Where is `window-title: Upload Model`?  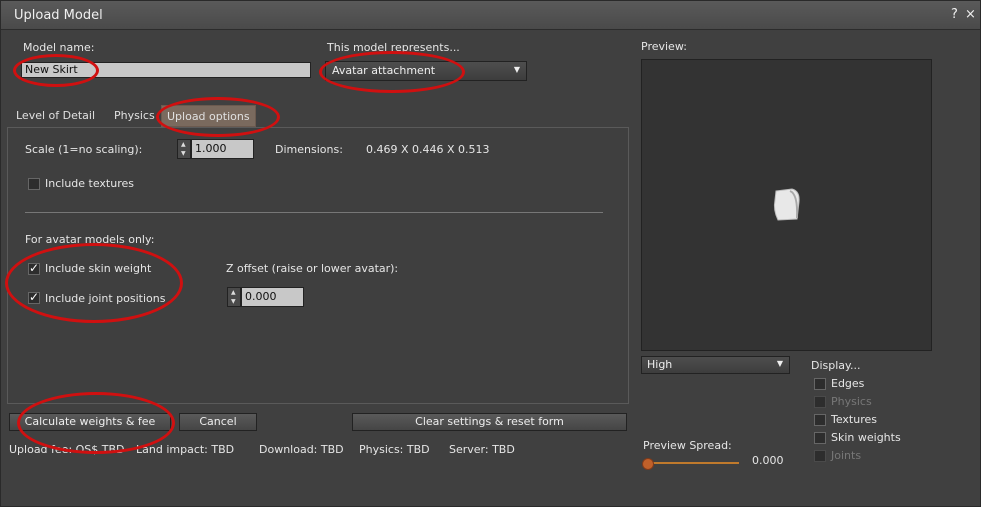 window-title: Upload Model is located at coordinates (58, 15).